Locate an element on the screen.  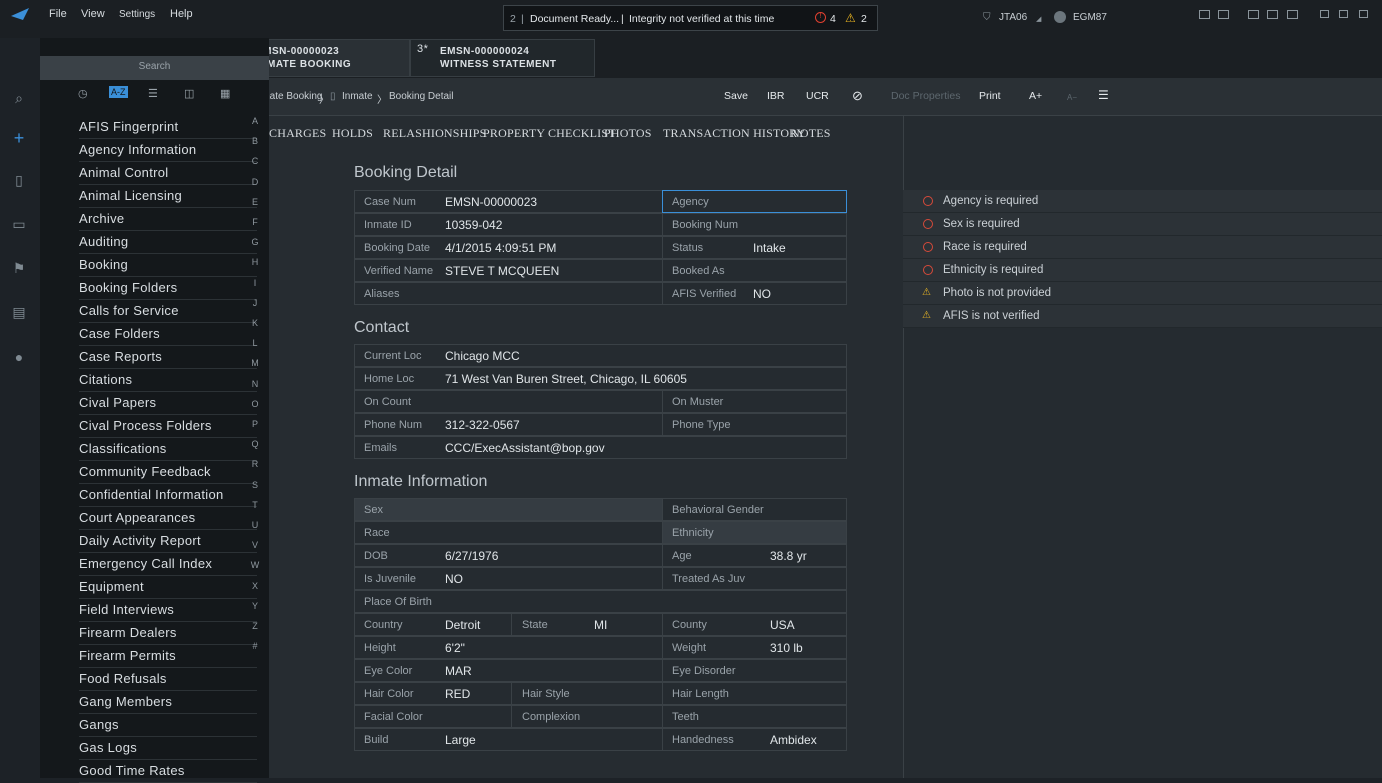
alpha-index-letter: # is located at coordinates (255, 646).